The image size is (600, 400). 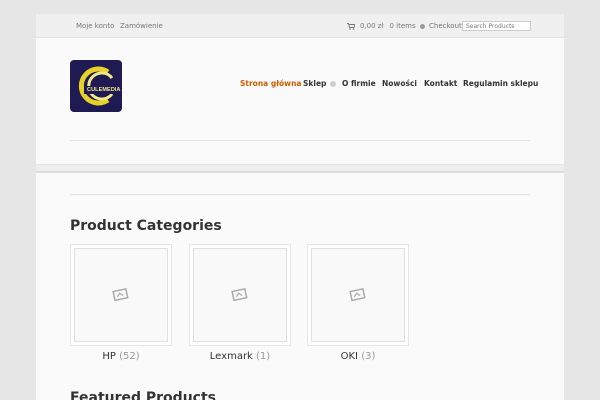 What do you see at coordinates (372, 26) in the screenshot?
I see `cart-amount: 0,00 zł` at bounding box center [372, 26].